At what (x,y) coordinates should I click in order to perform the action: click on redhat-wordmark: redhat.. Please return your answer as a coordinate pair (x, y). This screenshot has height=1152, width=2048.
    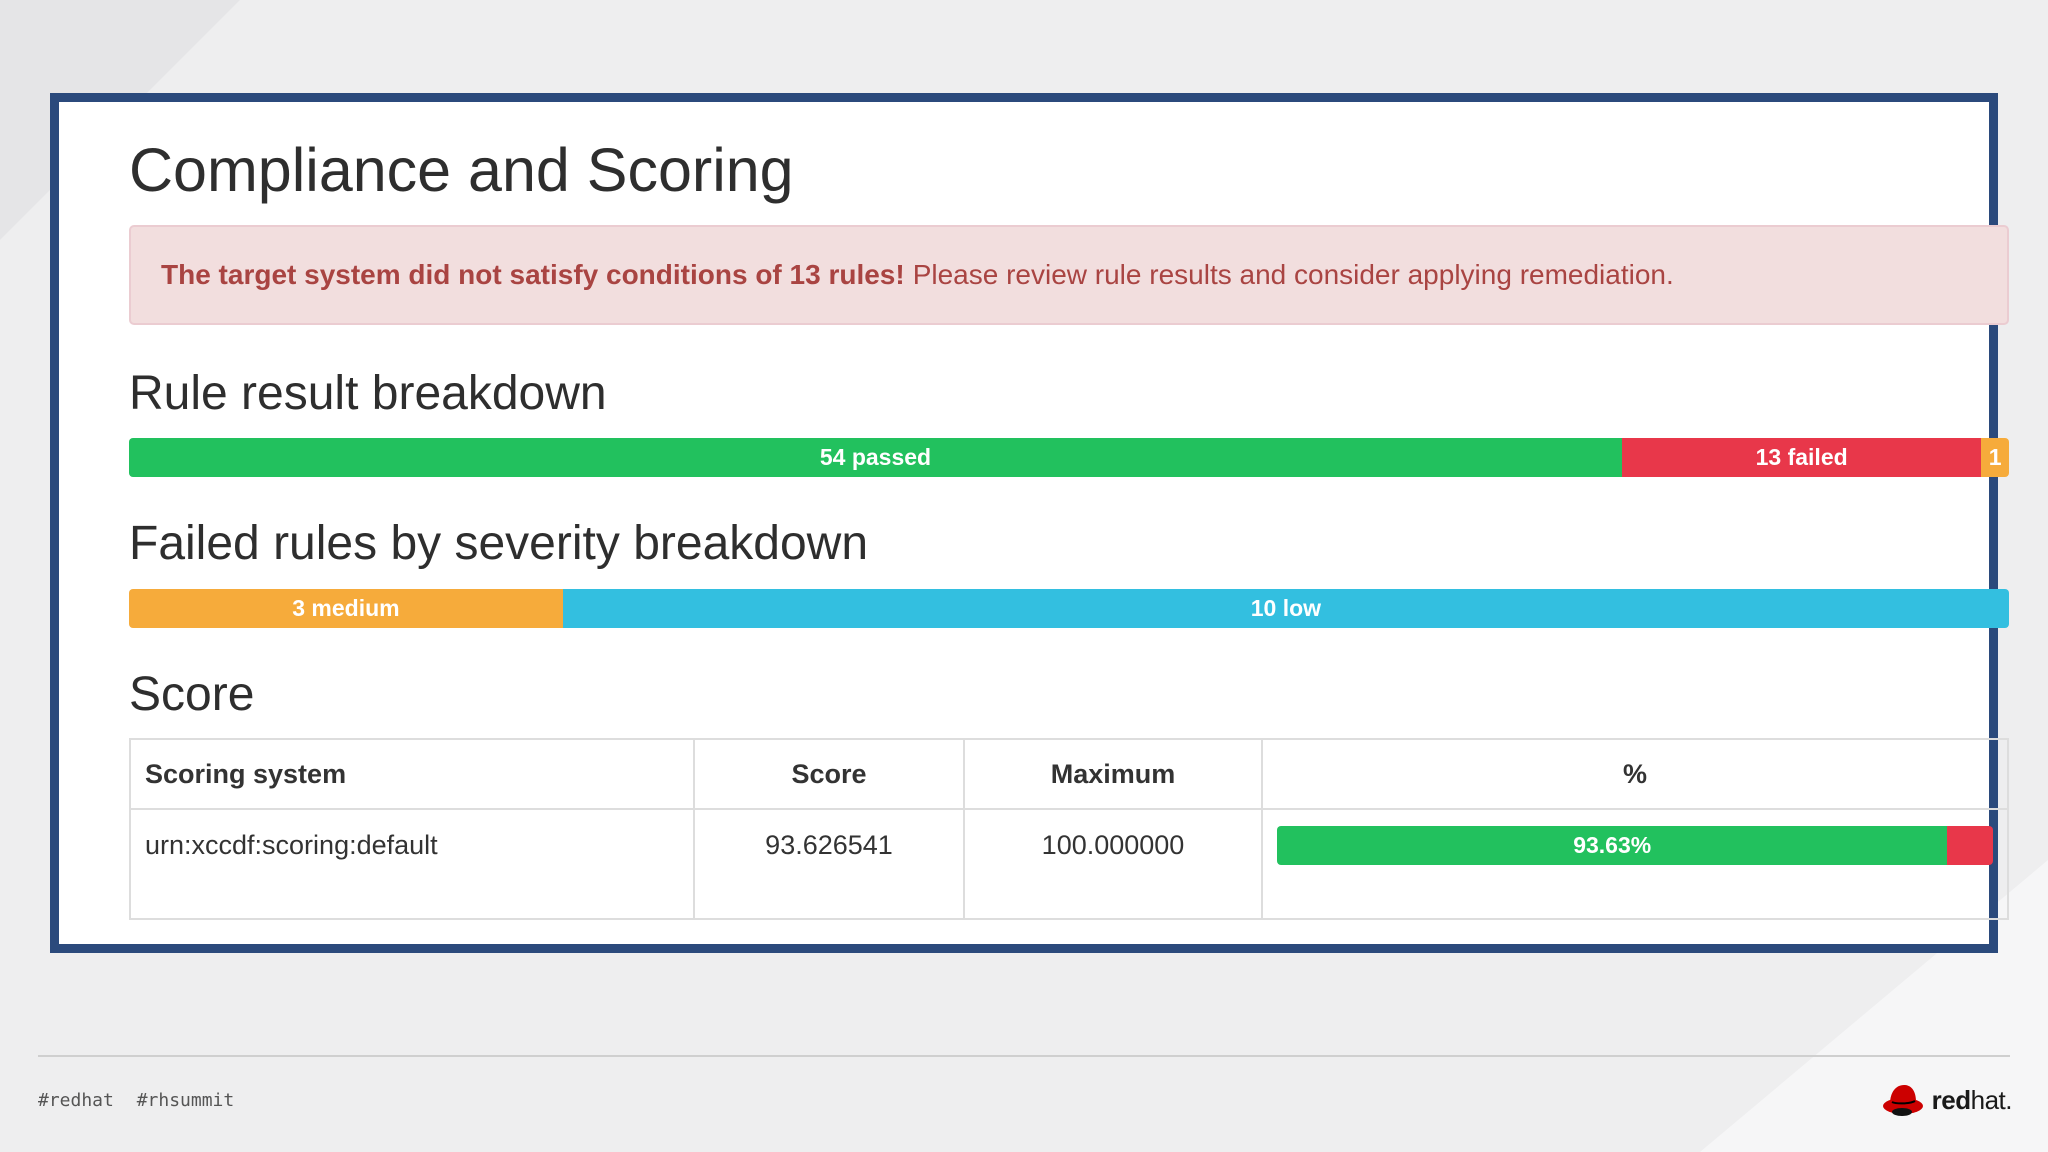
    Looking at the image, I should click on (1972, 1100).